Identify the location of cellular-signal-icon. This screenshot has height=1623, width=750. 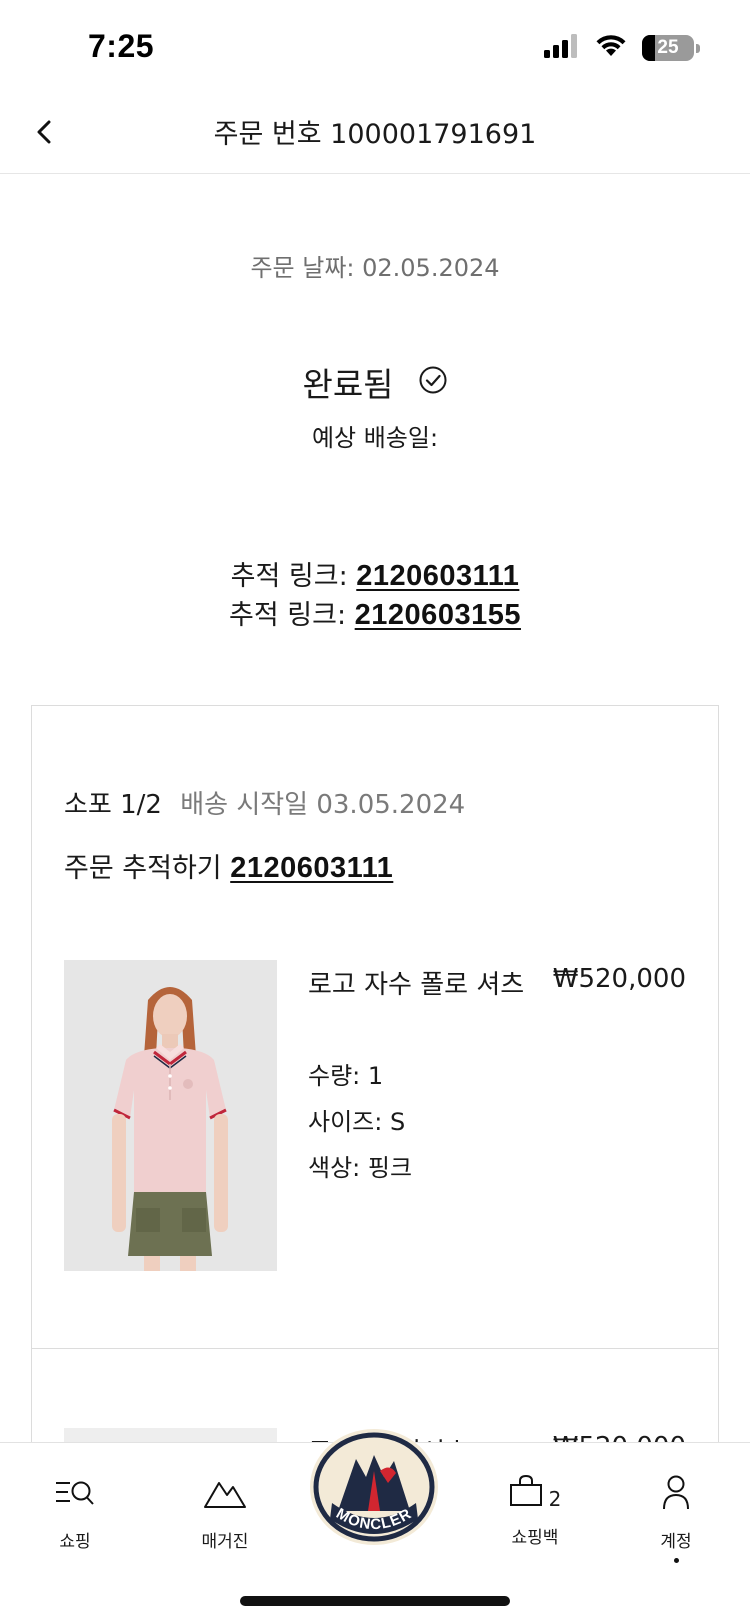
(562, 48).